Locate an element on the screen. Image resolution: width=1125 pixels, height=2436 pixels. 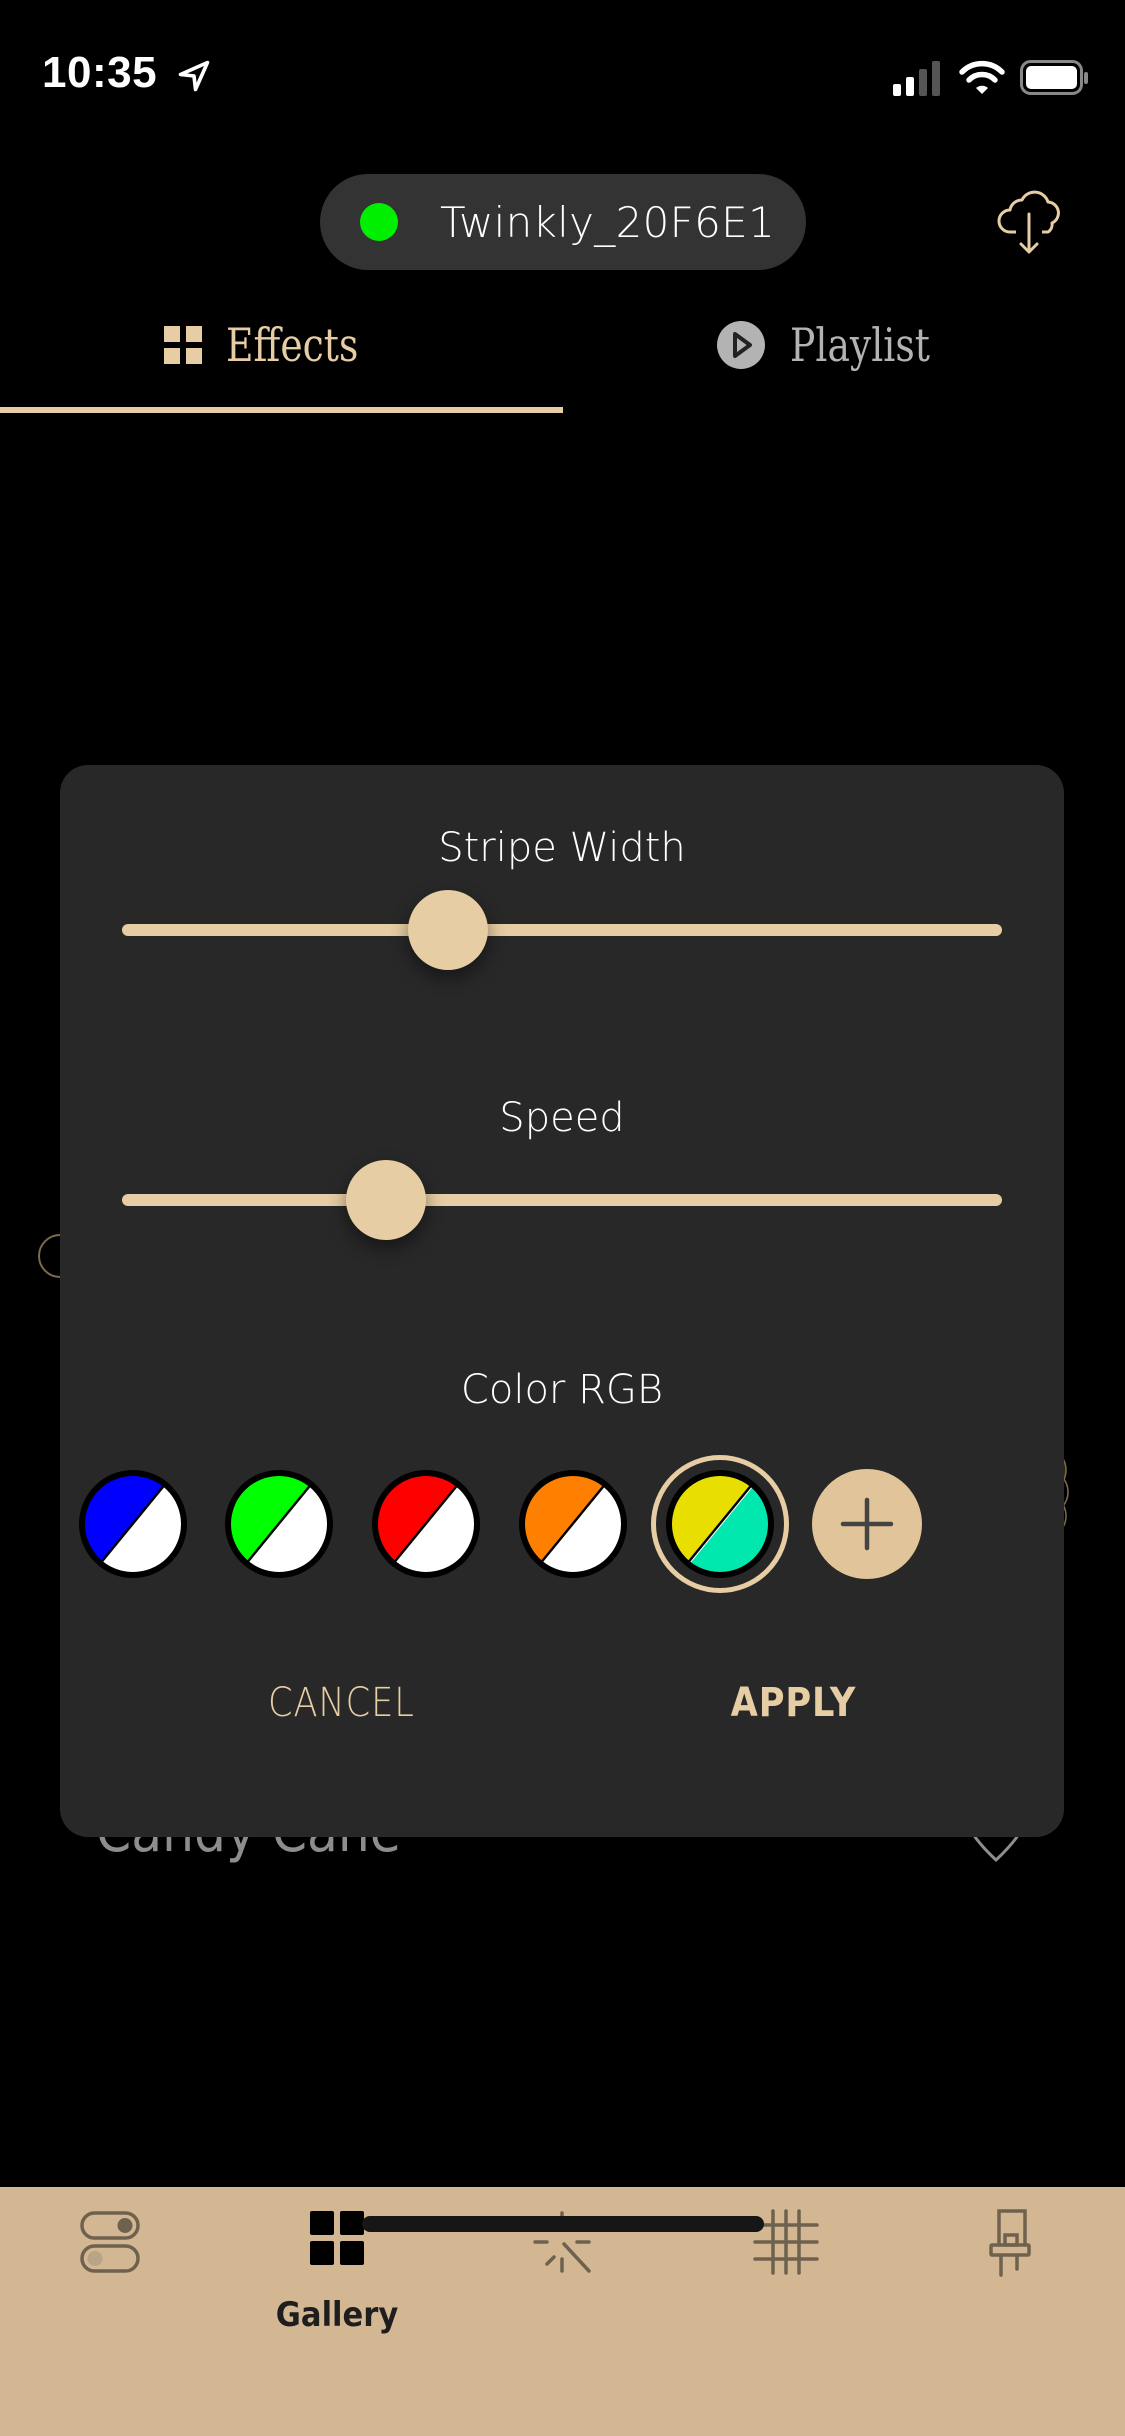
cancel-button: CANCEL is located at coordinates (341, 1703).